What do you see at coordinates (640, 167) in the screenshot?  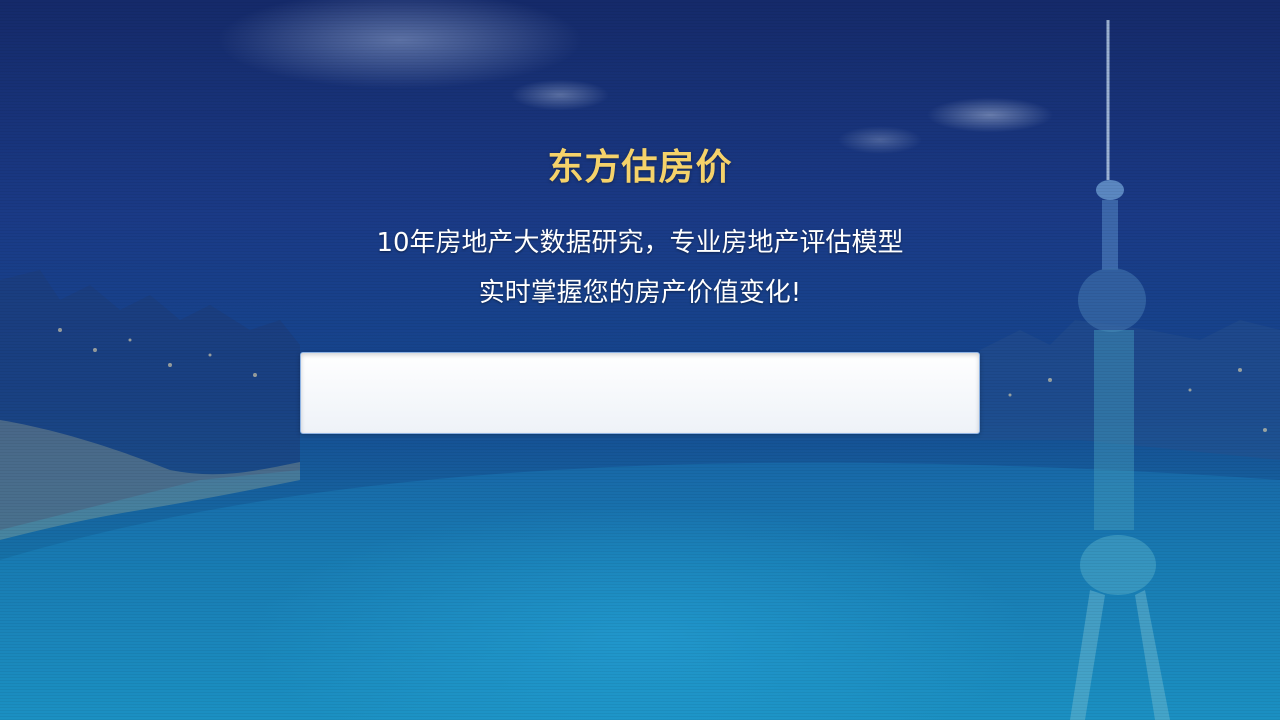 I see `page-title: 东方估房价` at bounding box center [640, 167].